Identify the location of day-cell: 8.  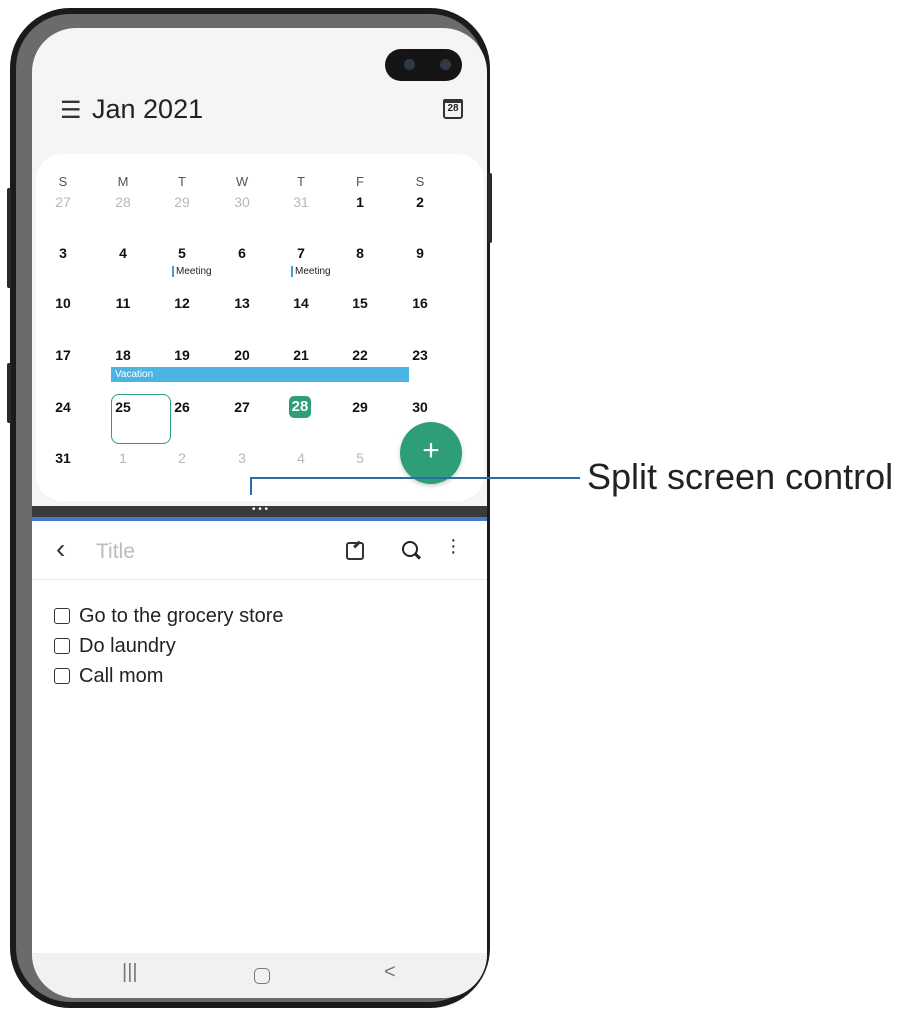
(360, 253).